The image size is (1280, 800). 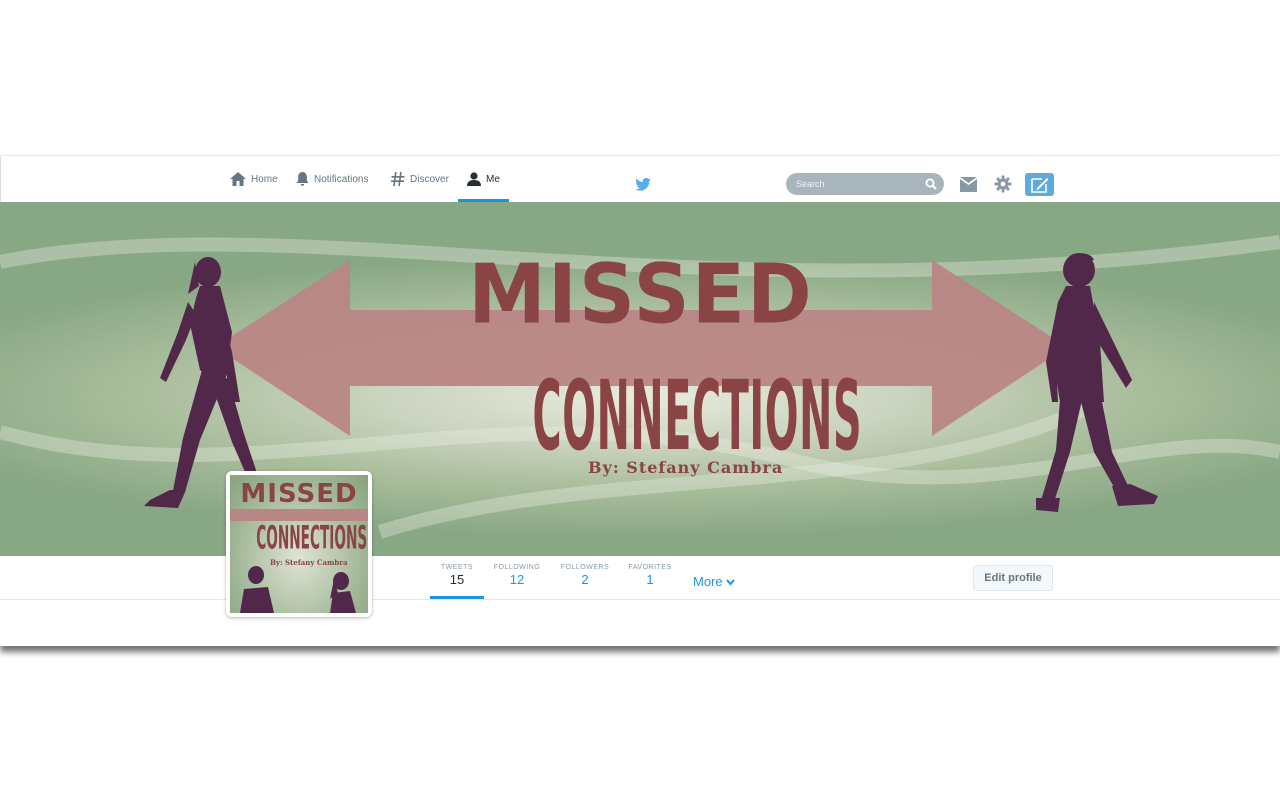 What do you see at coordinates (686, 467) in the screenshot?
I see `banner-byline: By: Stefany Cambra` at bounding box center [686, 467].